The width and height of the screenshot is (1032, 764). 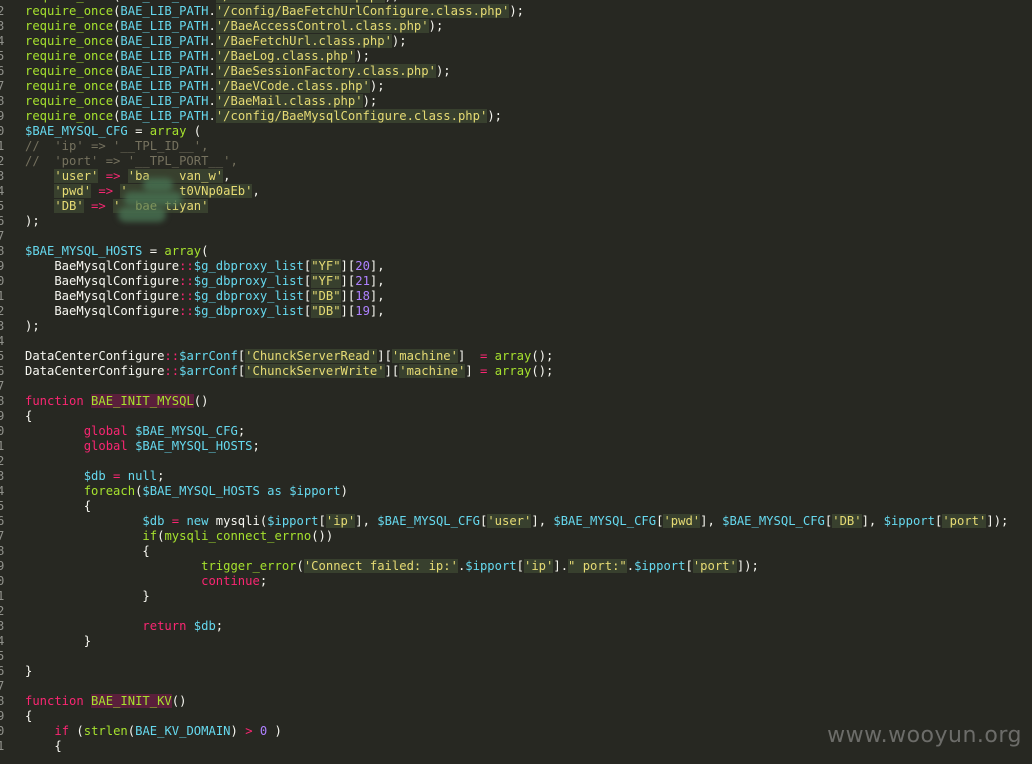 What do you see at coordinates (516, 431) in the screenshot?
I see `code-line: 0 global $BAE_MYSQL_CFG;` at bounding box center [516, 431].